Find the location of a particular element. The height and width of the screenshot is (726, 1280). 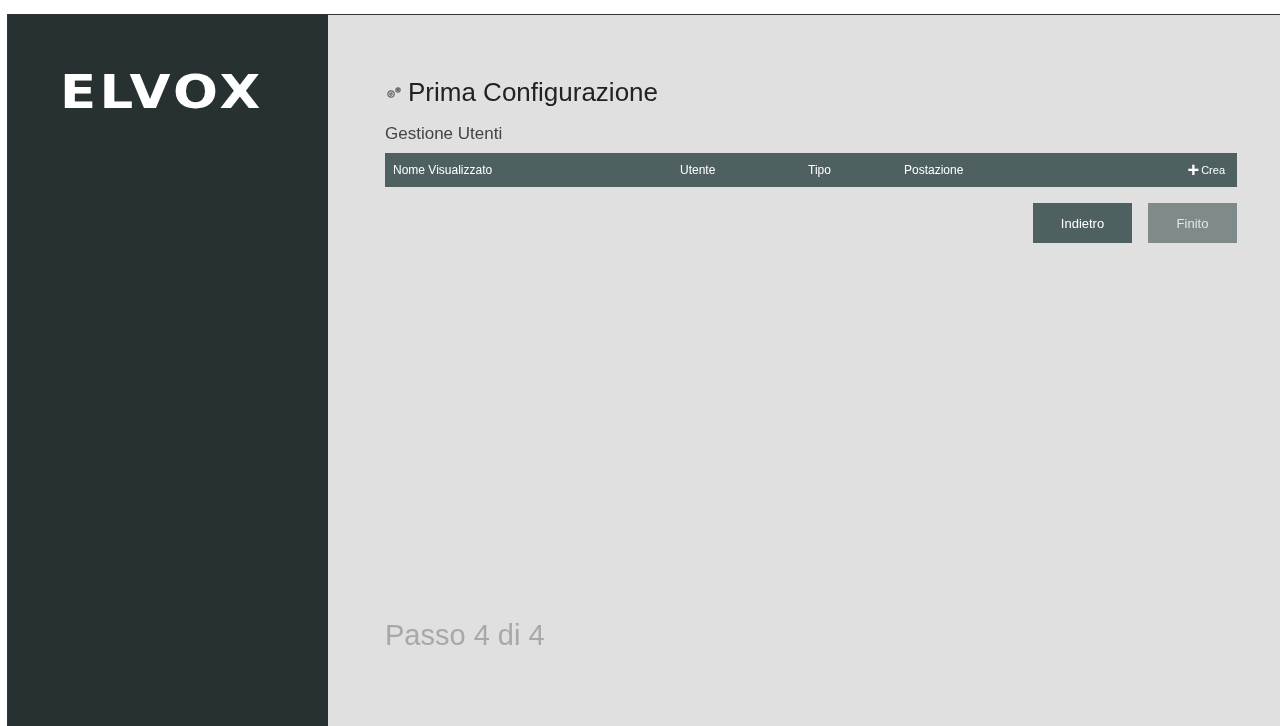

column-header: Utente is located at coordinates (698, 170).